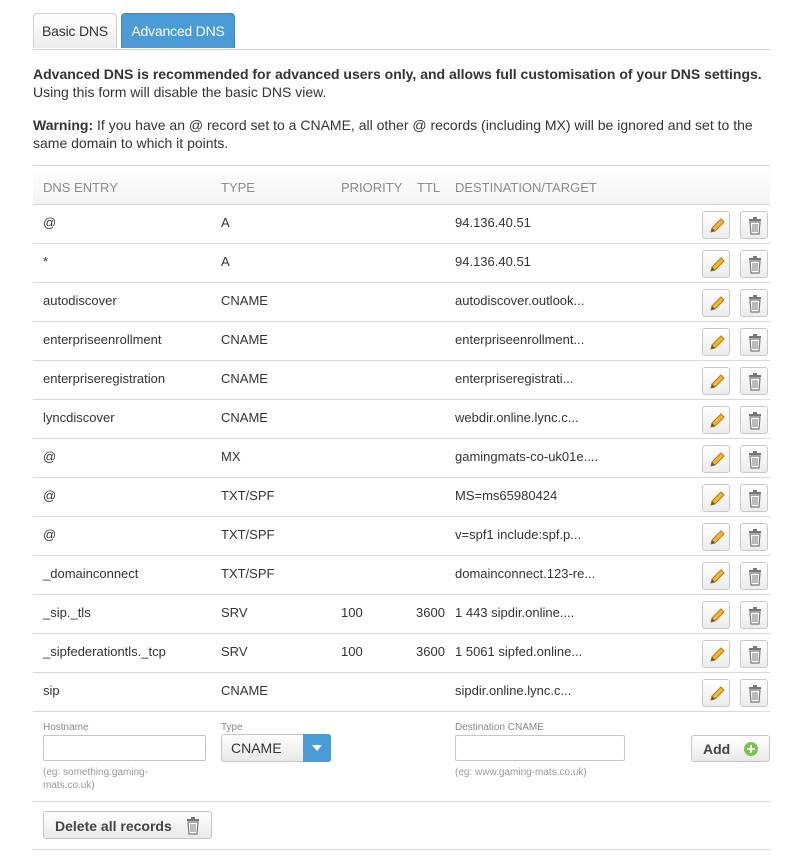  Describe the element at coordinates (429, 187) in the screenshot. I see `header-ttl: TTL` at that location.